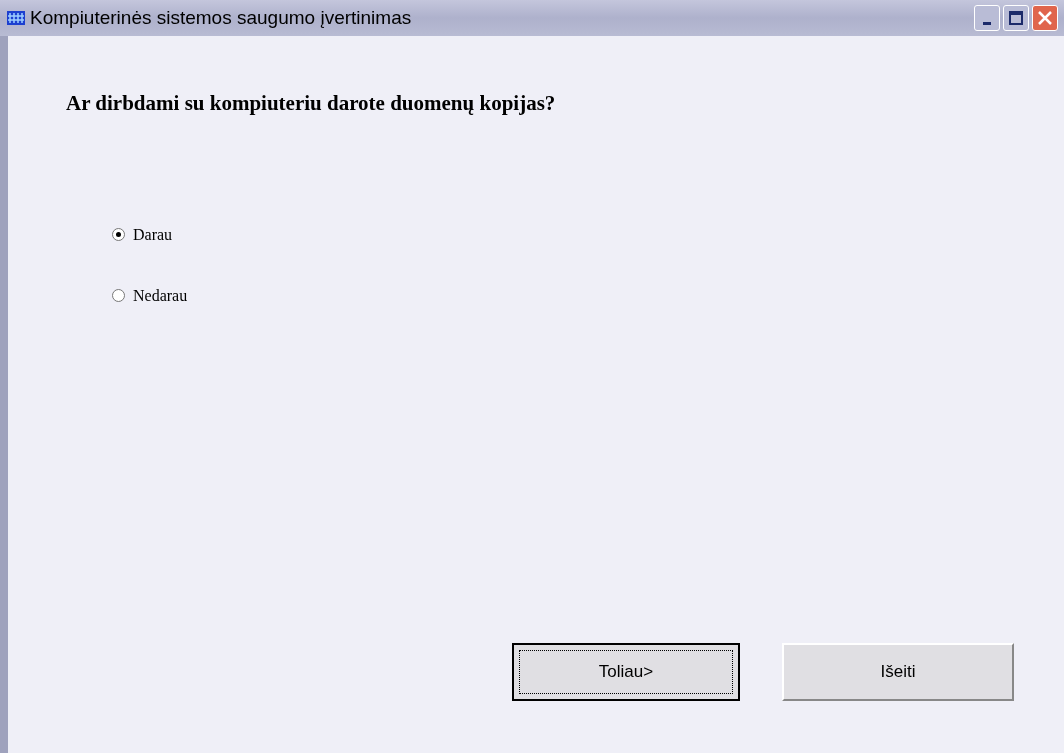 The height and width of the screenshot is (753, 1064). What do you see at coordinates (626, 672) in the screenshot?
I see `dialog-button: Toliau>` at bounding box center [626, 672].